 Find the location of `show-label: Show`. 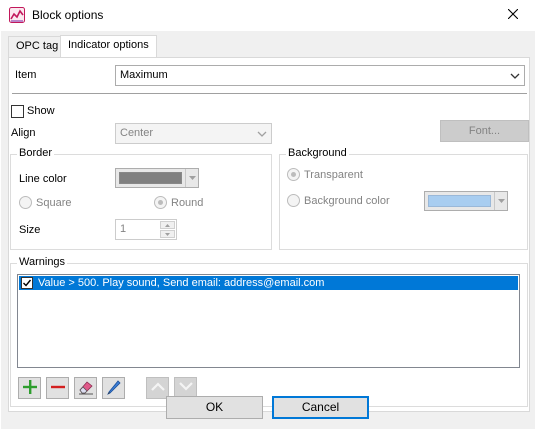

show-label: Show is located at coordinates (41, 111).